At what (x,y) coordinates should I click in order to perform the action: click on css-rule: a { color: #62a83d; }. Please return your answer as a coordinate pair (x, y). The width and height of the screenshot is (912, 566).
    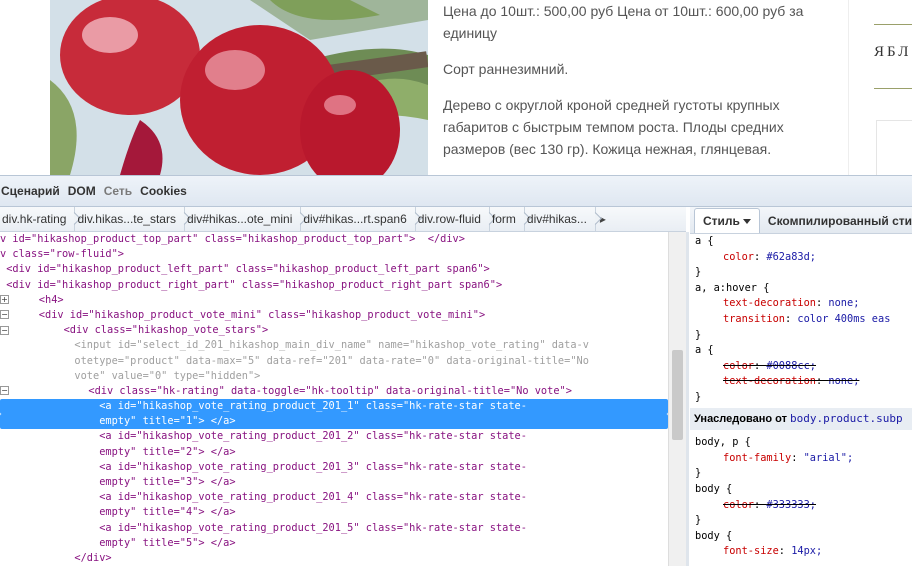
    Looking at the image, I should click on (803, 257).